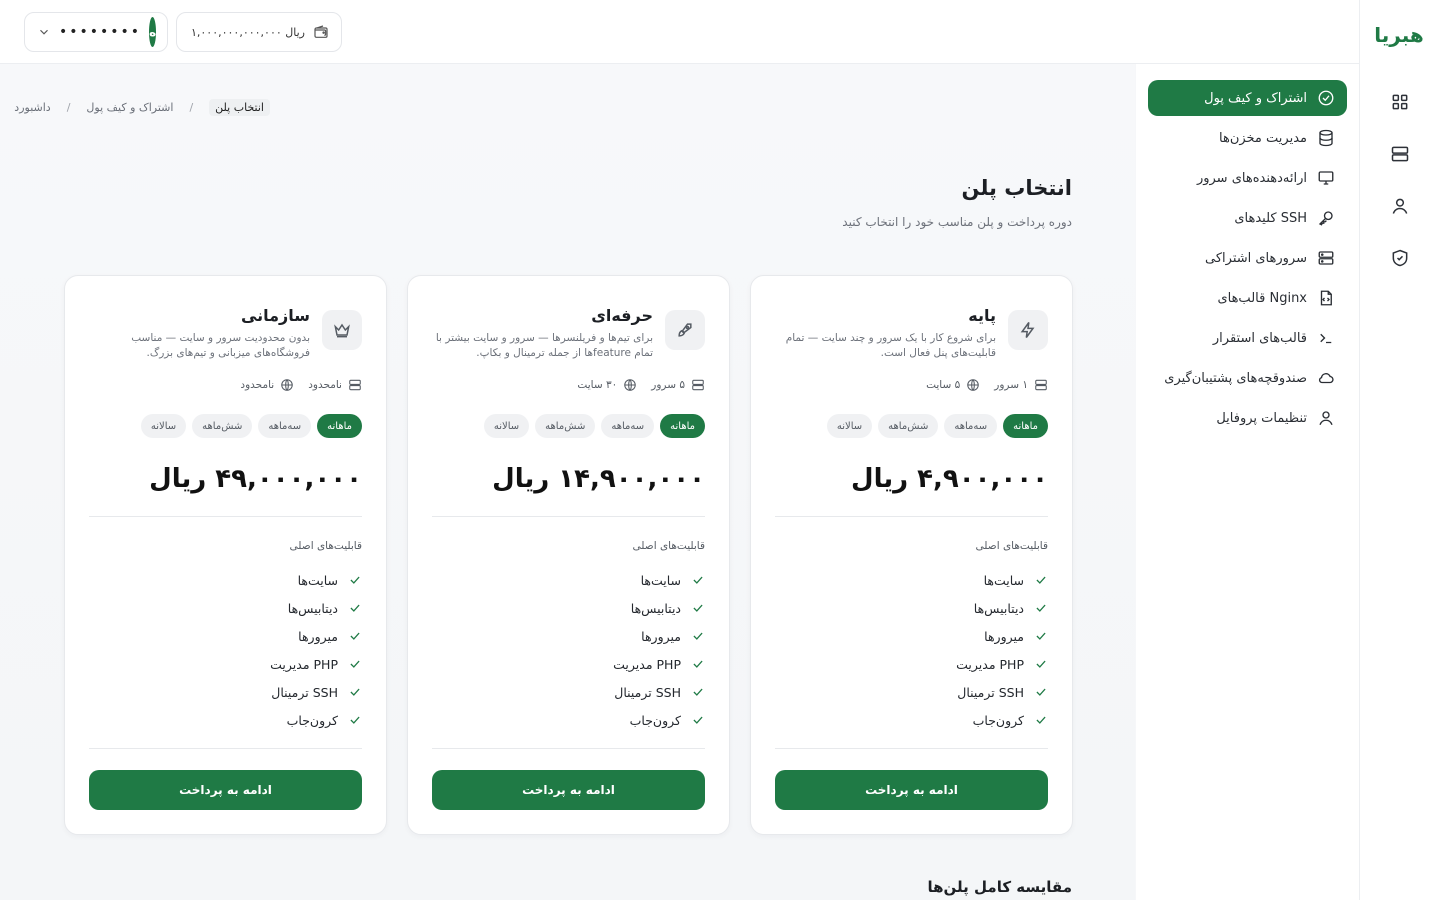  I want to click on icon-rail: هبریا, so click(1399, 450).